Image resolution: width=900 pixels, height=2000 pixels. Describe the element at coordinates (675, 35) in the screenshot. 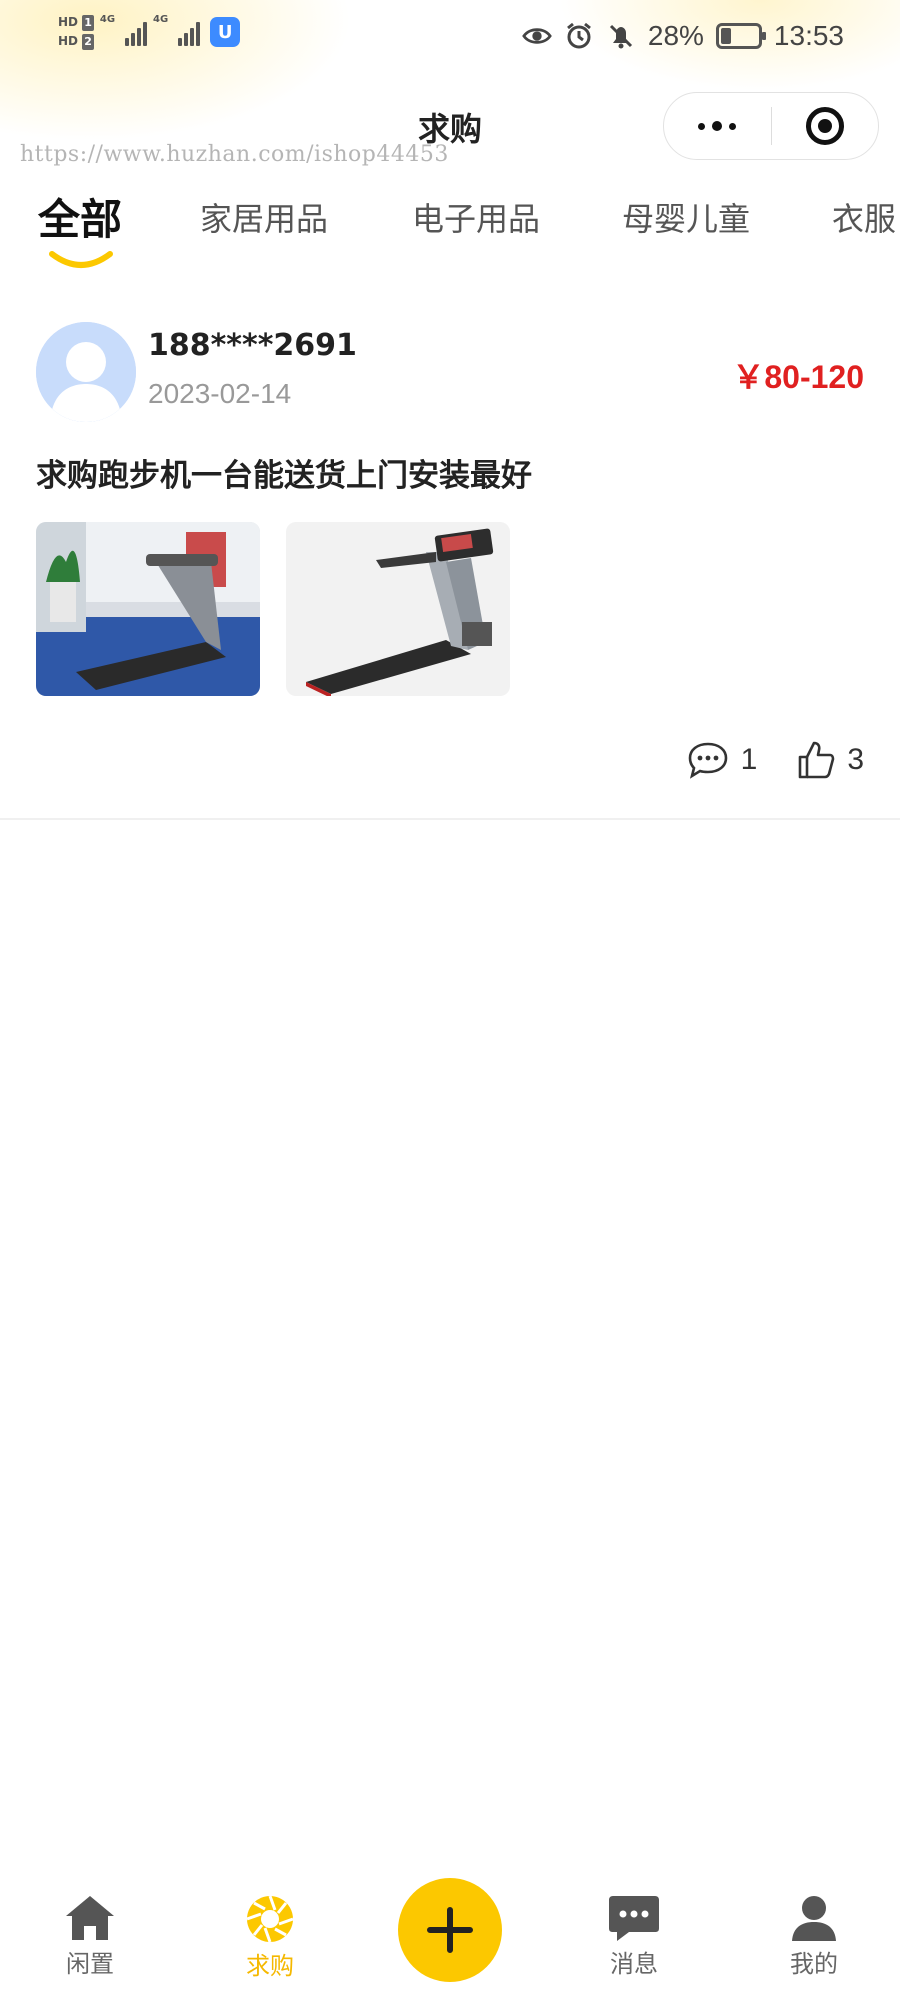

I see `battery-percent: 28%` at that location.